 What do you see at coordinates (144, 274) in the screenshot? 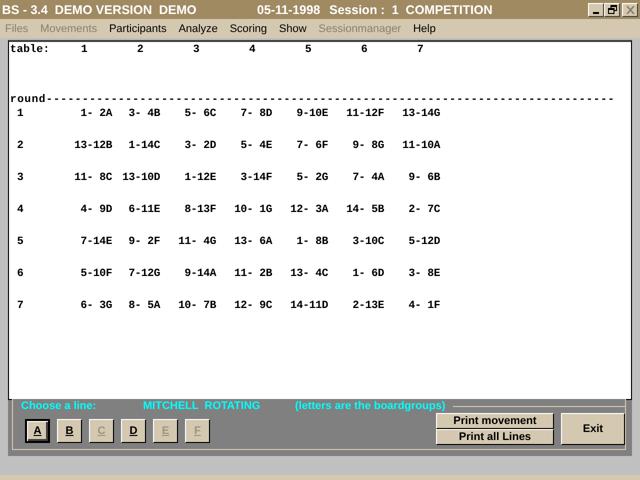
I see `pairing-cell-text: 7-12G` at bounding box center [144, 274].